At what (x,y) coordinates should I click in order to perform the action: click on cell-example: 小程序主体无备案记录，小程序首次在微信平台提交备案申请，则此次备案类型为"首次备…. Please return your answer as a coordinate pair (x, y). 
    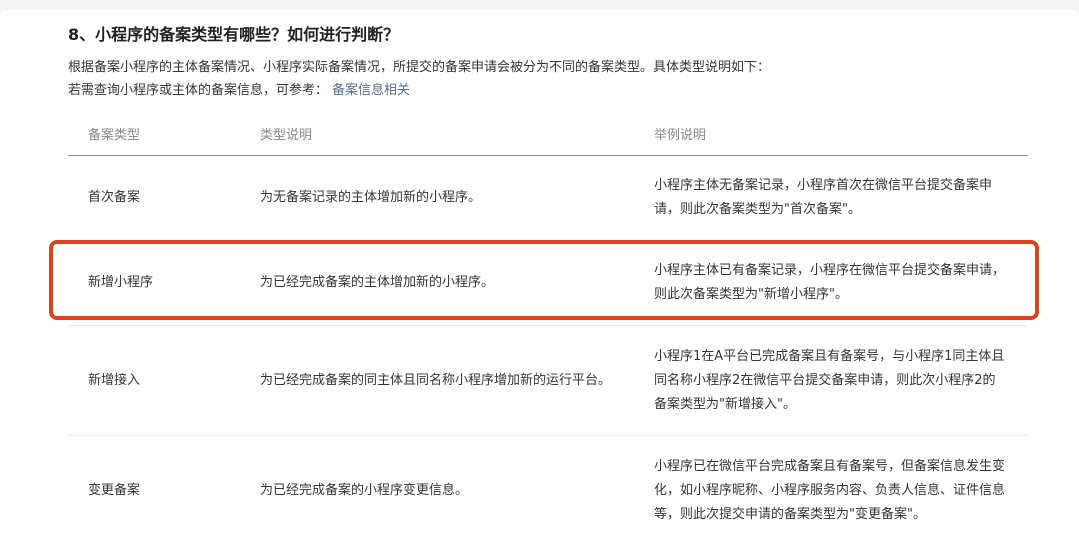
    Looking at the image, I should click on (831, 198).